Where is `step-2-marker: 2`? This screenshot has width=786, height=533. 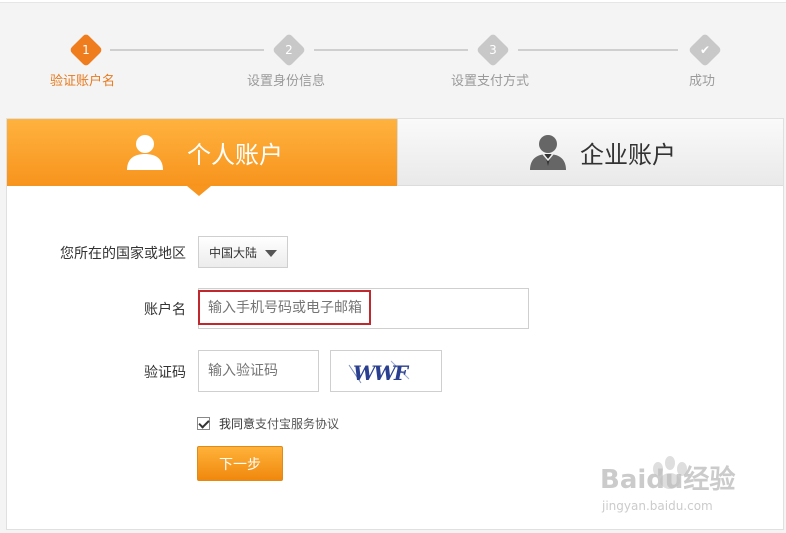 step-2-marker: 2 is located at coordinates (289, 50).